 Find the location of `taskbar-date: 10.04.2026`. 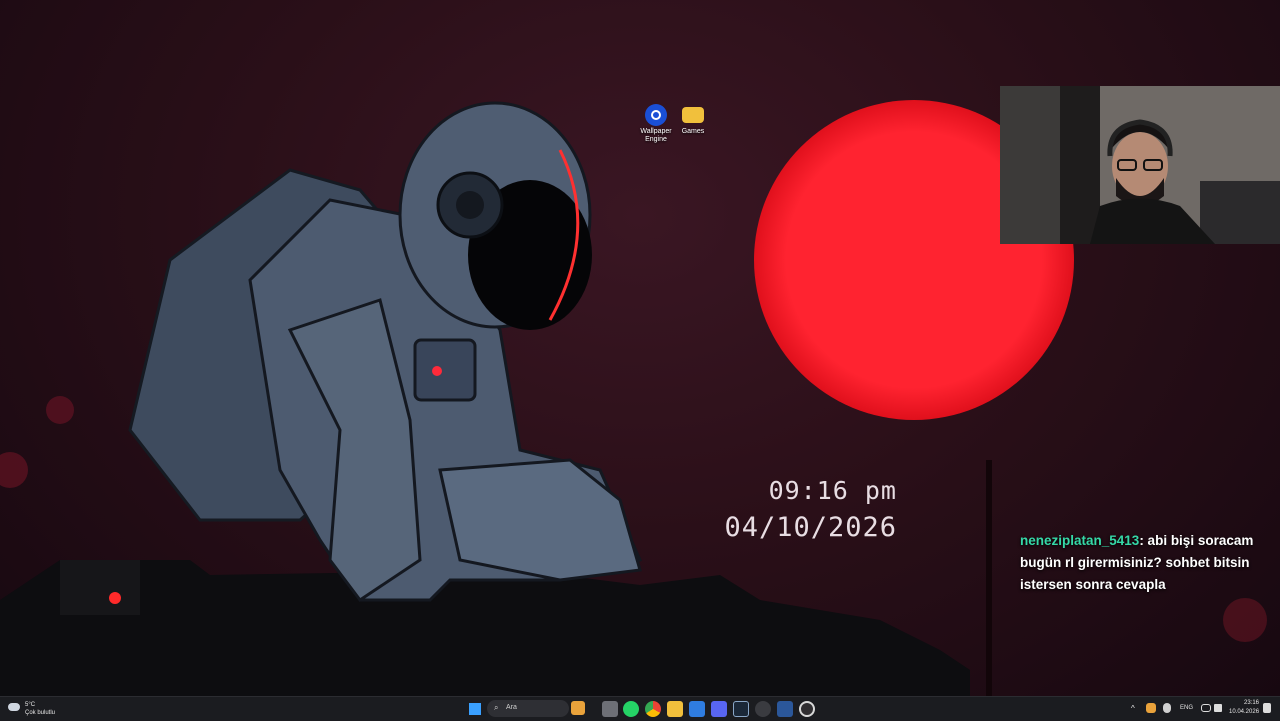

taskbar-date: 10.04.2026 is located at coordinates (1244, 712).